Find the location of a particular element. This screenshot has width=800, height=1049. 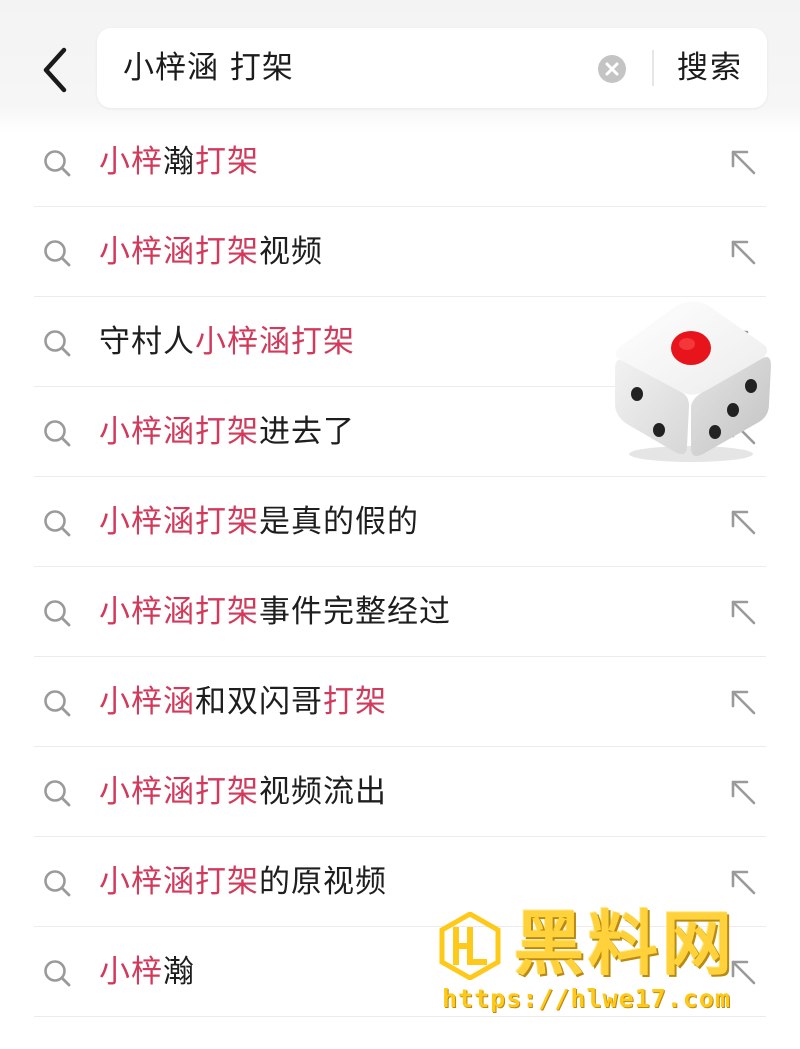

suggestion-text: 守村人 is located at coordinates (147, 342).